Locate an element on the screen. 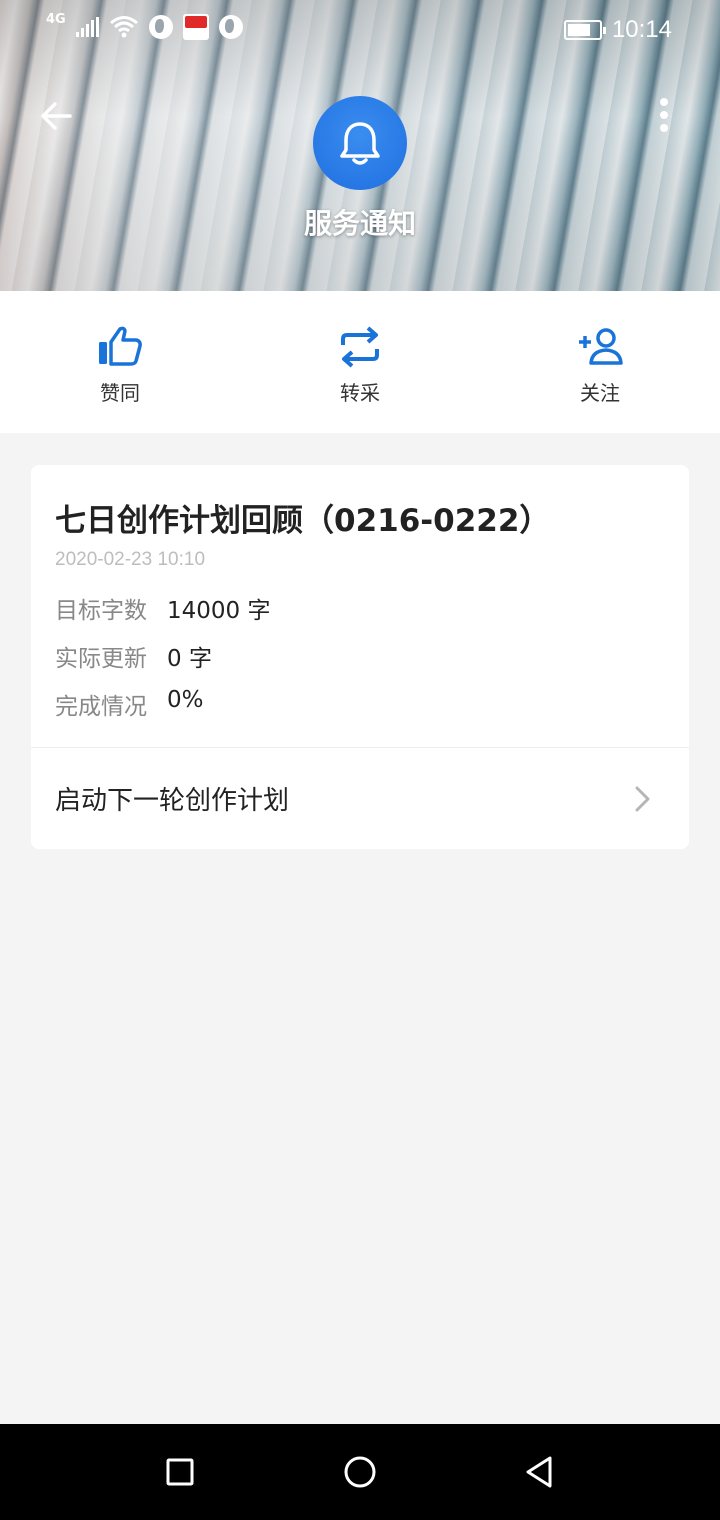 This screenshot has width=720, height=1520. chevron-right-icon is located at coordinates (642, 799).